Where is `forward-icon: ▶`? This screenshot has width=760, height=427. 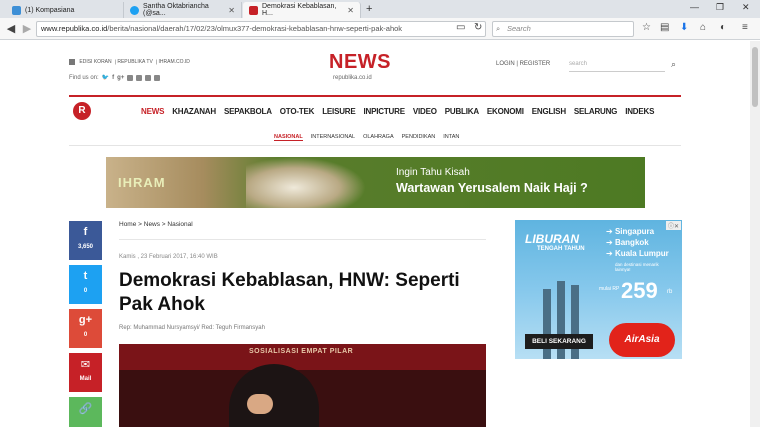
forward-icon: ▶ is located at coordinates (27, 29).